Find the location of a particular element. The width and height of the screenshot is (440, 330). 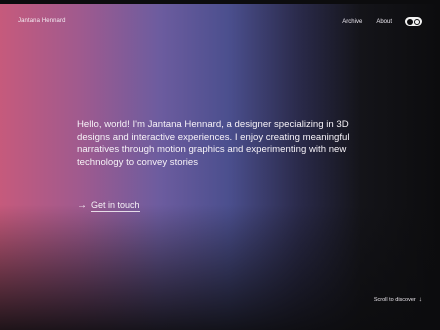

theme-toggle-icon is located at coordinates (413, 21).